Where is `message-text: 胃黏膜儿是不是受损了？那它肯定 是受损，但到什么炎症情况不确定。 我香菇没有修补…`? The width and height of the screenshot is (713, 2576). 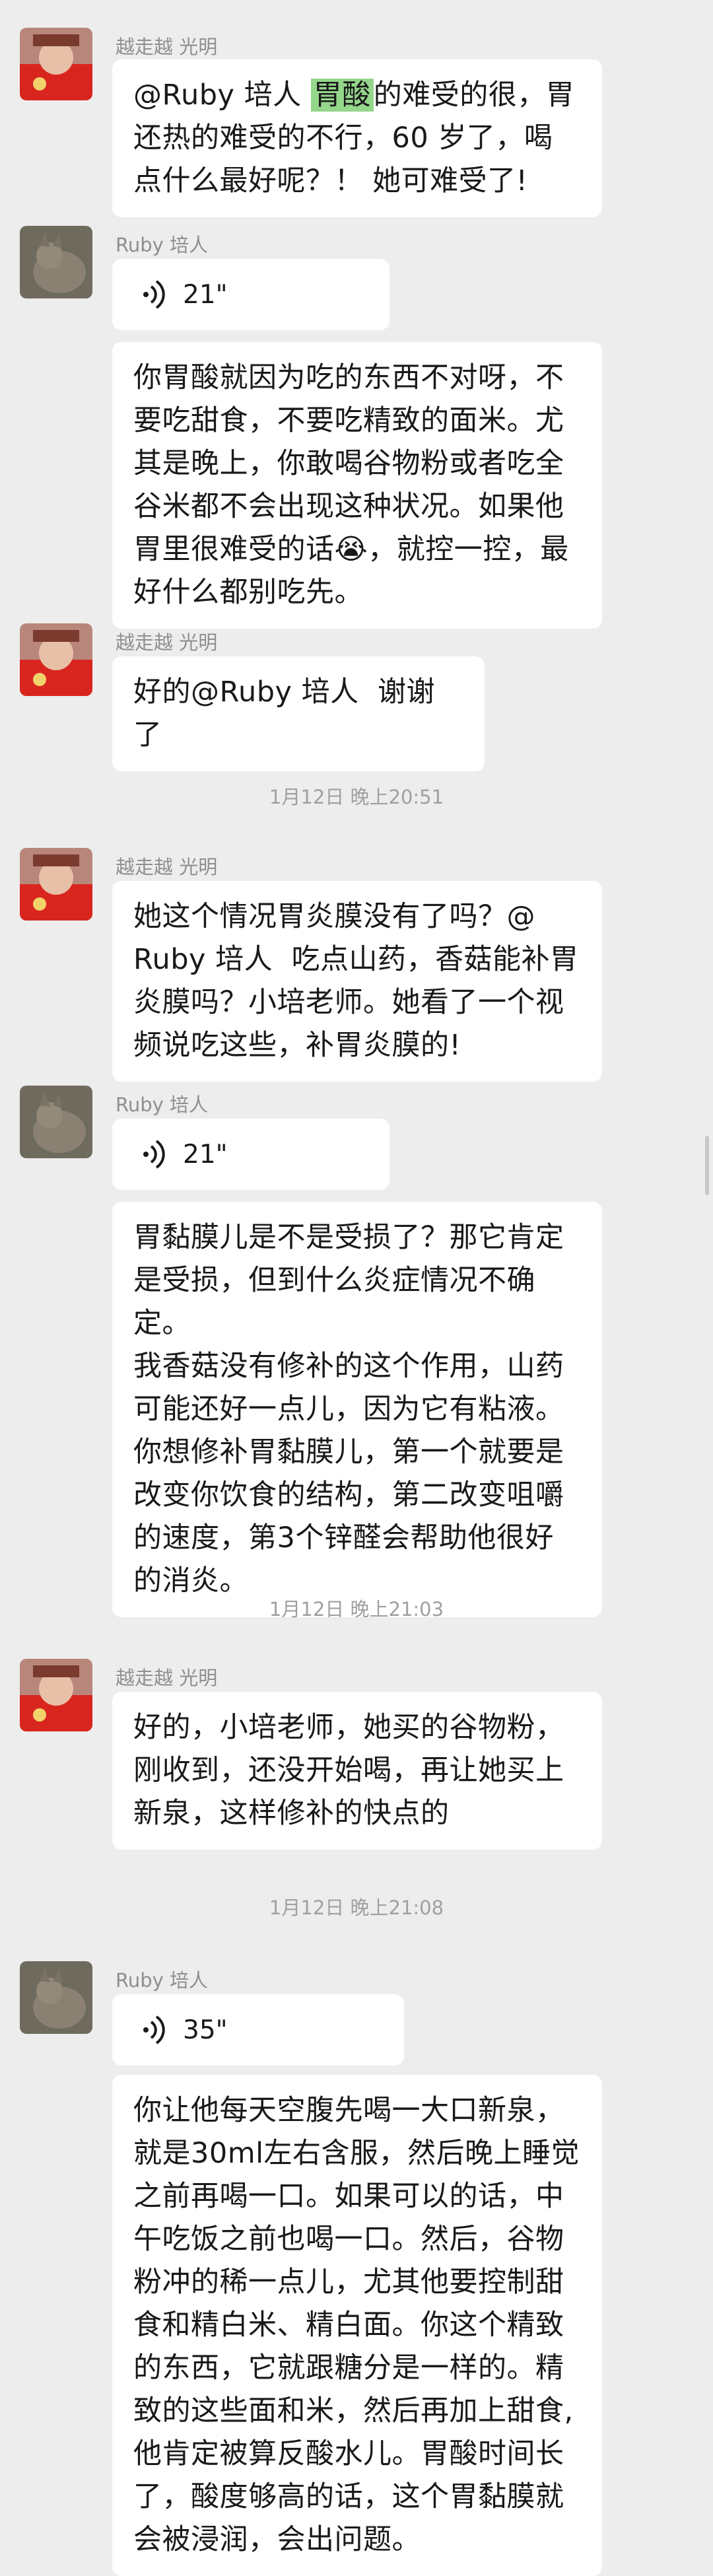 message-text: 胃黏膜儿是不是受损了？那它肯定 是受损，但到什么炎症情况不确定。 我香菇没有修补… is located at coordinates (348, 1409).